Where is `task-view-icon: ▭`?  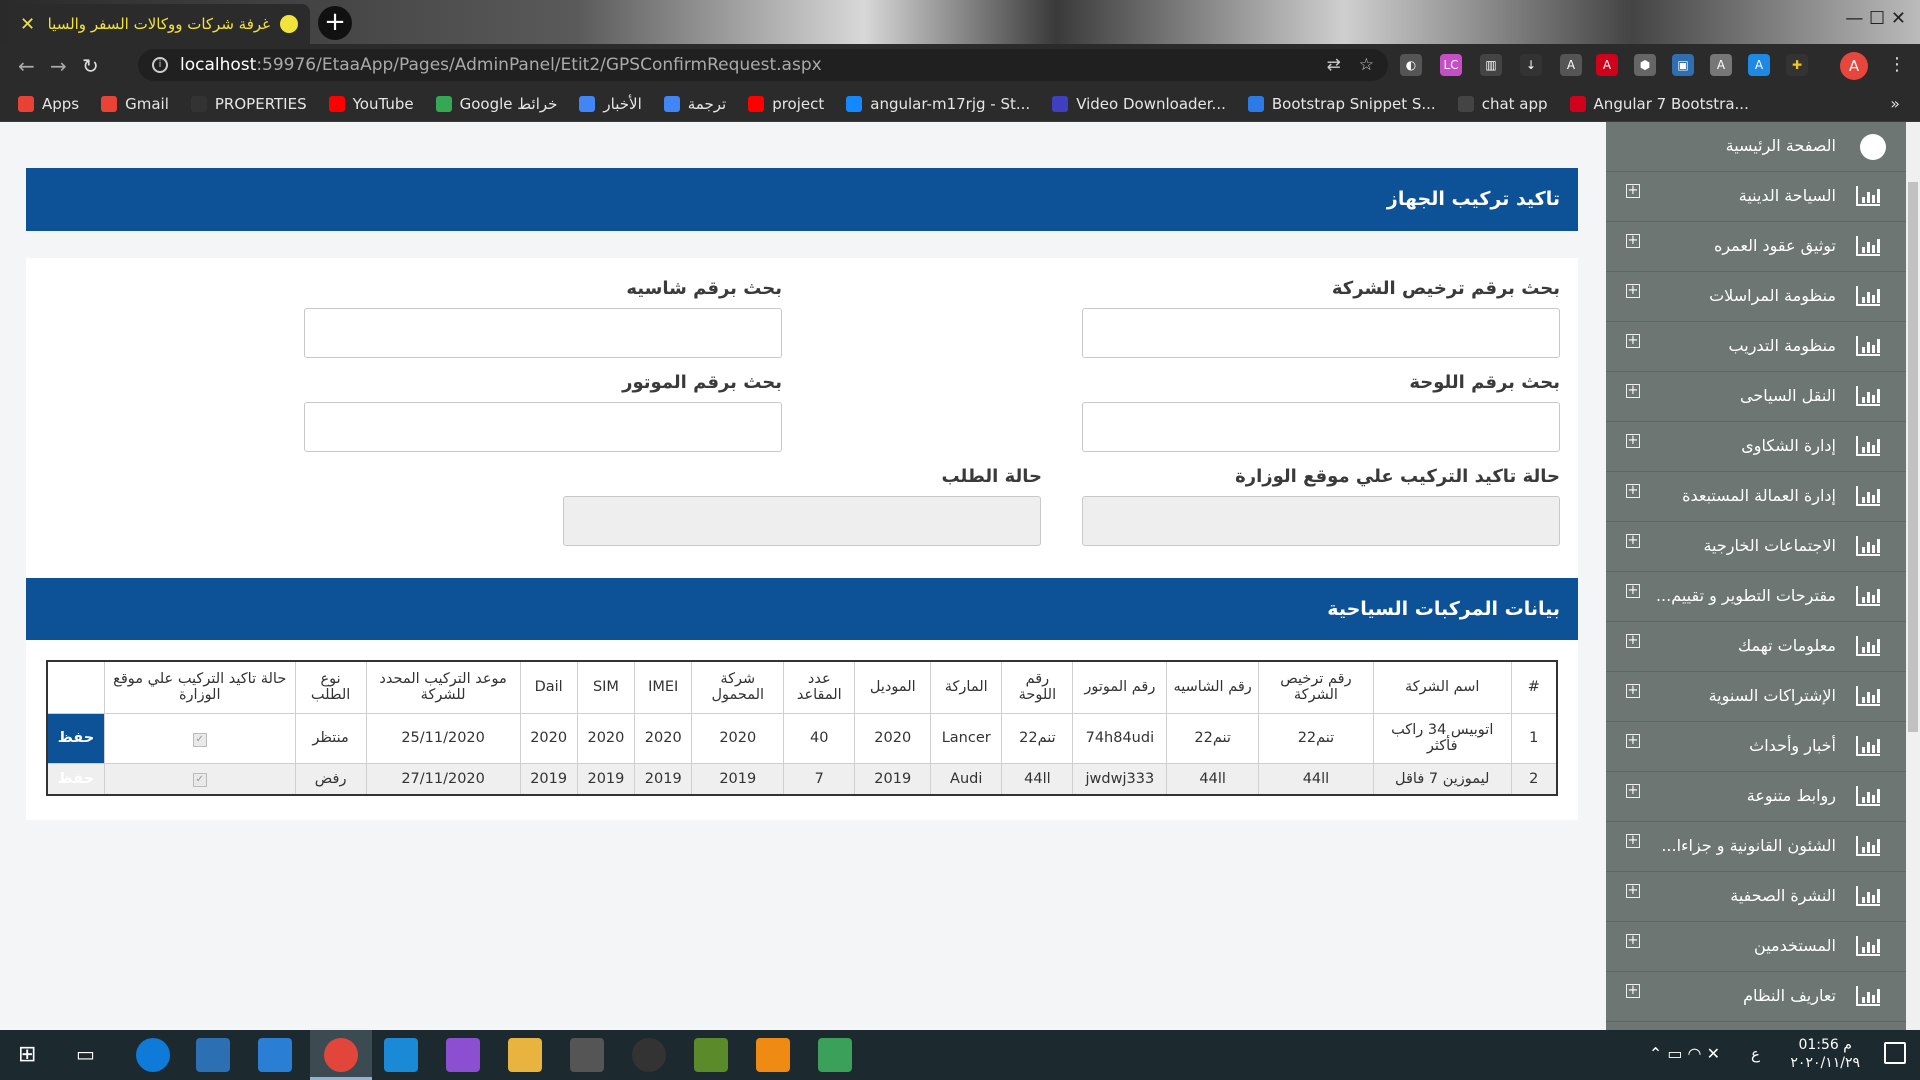
task-view-icon: ▭ is located at coordinates (85, 1054).